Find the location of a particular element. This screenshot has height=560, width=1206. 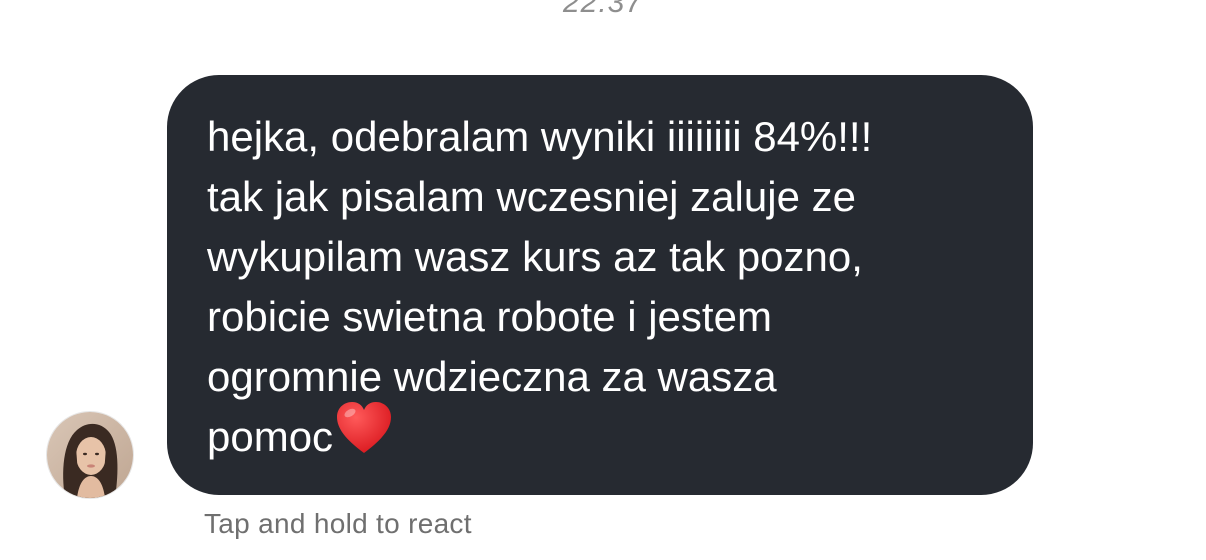

message-line: hejka, odebralam wyniki iiiiiiii 84%!!! is located at coordinates (540, 136).